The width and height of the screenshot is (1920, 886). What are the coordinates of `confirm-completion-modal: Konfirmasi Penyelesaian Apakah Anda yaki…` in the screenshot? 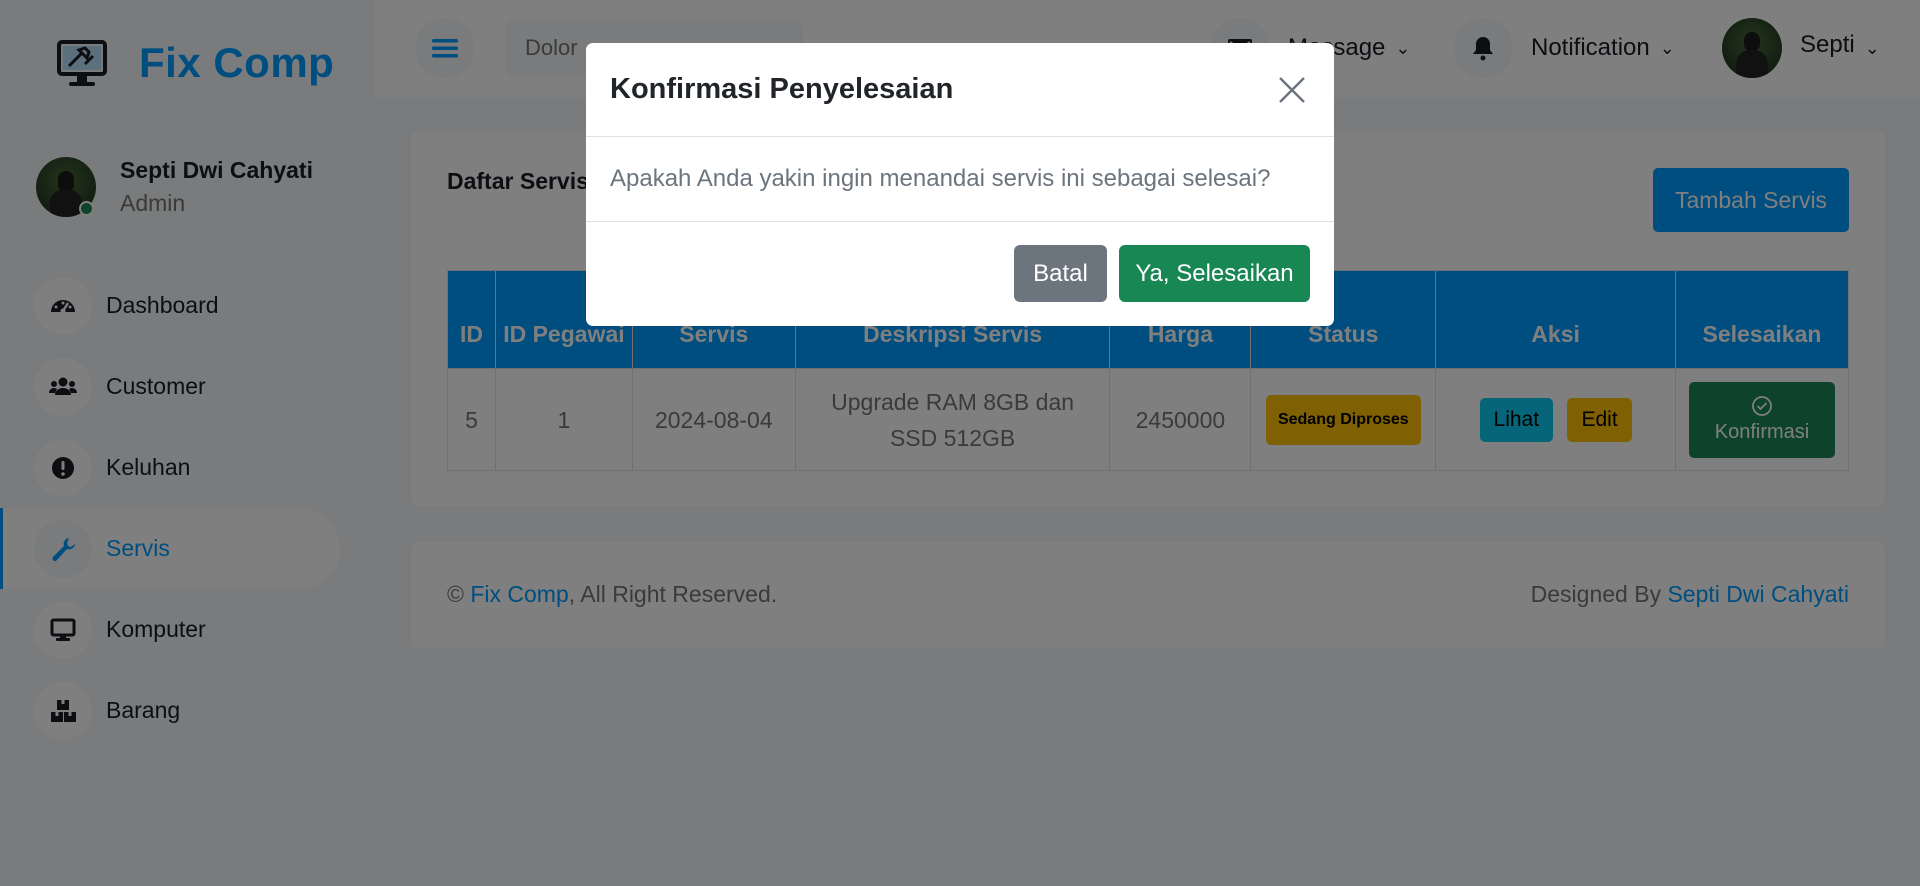 It's located at (960, 184).